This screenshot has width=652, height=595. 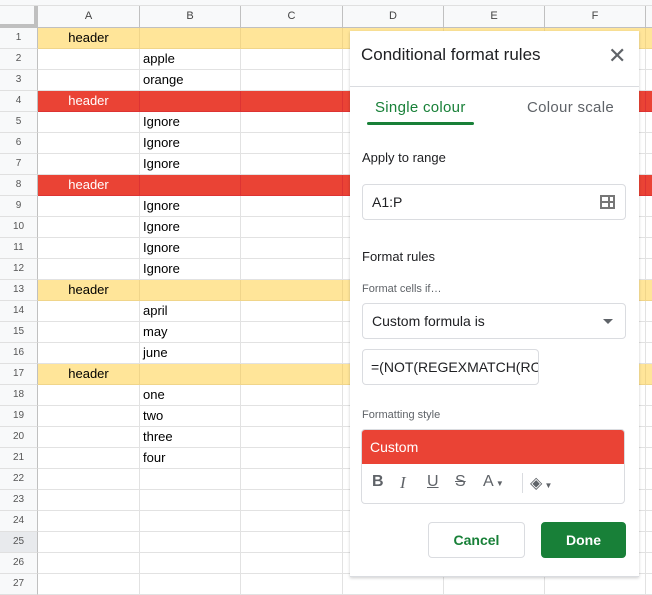 I want to click on cell-B5: Ignore, so click(x=190, y=122).